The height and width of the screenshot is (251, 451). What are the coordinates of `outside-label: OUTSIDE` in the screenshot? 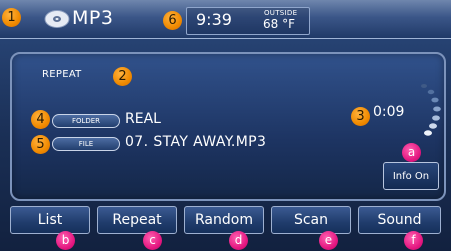 It's located at (281, 13).